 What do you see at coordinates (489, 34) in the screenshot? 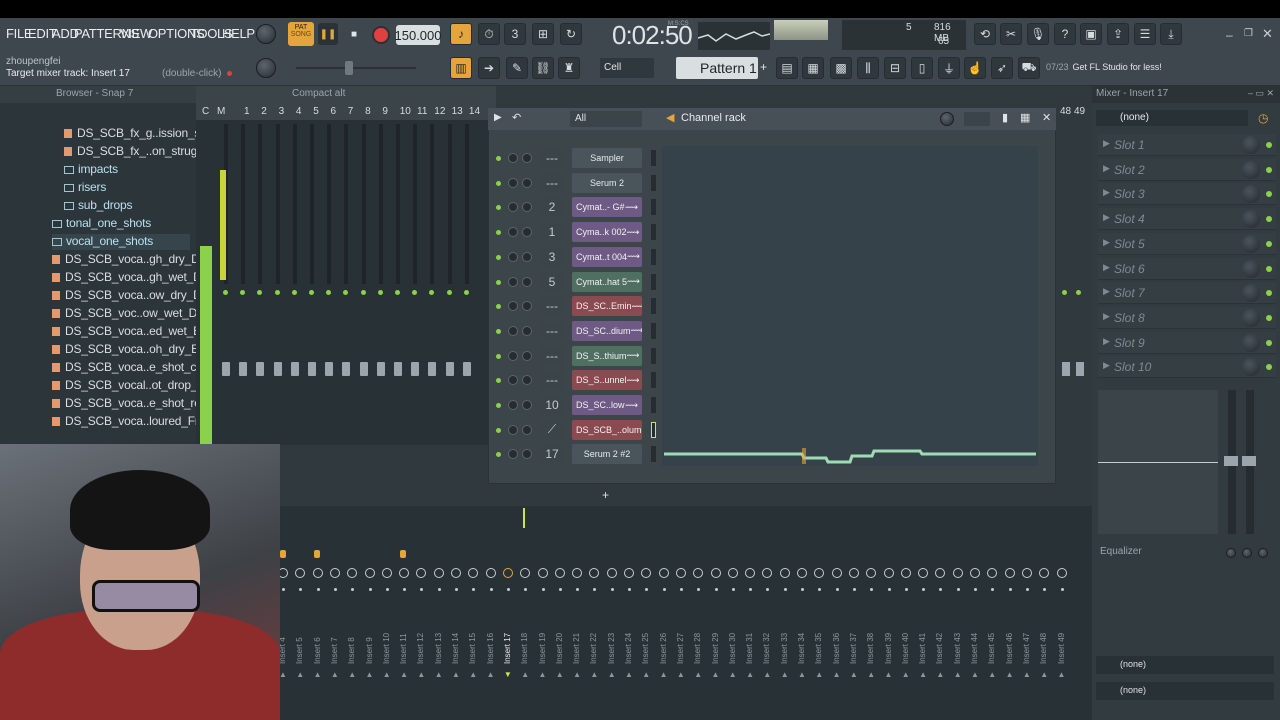
I see `wait-for-input-button: ⏱` at bounding box center [489, 34].